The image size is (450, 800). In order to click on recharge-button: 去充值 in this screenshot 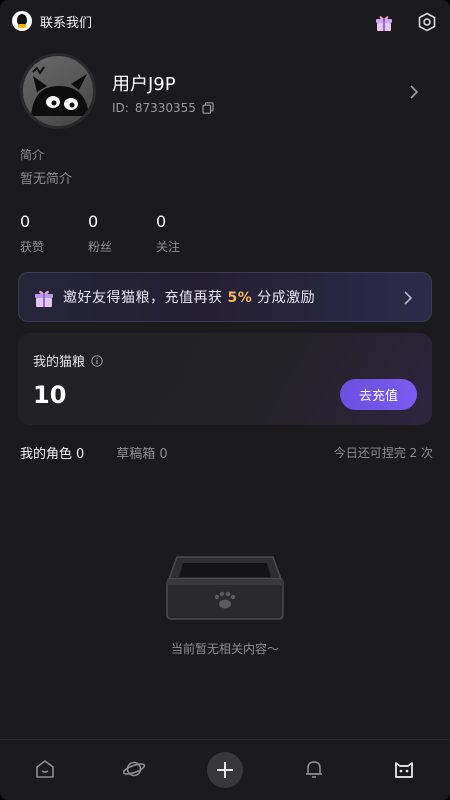, I will do `click(378, 394)`.